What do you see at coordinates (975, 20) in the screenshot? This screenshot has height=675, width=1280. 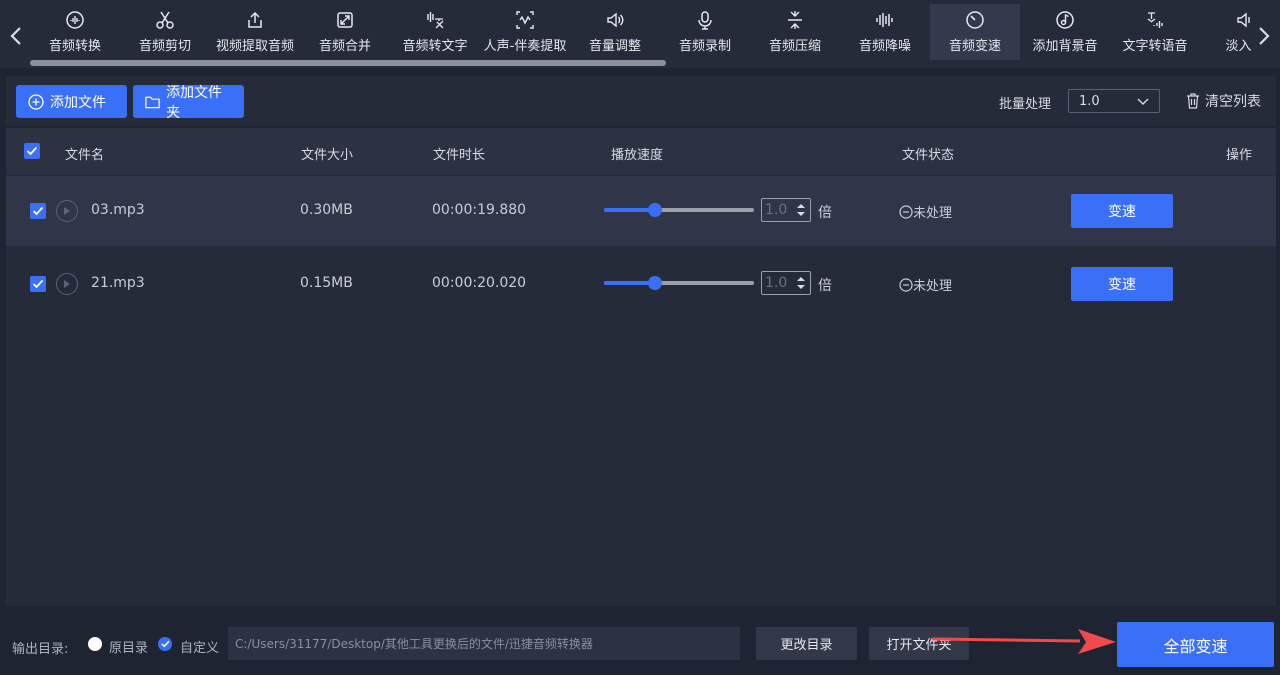 I see `speed-dial-icon` at bounding box center [975, 20].